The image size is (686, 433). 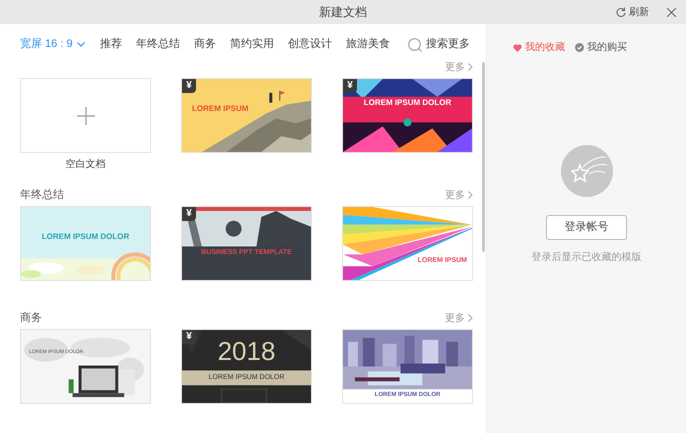 I want to click on search-more-button: 搜索更多, so click(x=439, y=44).